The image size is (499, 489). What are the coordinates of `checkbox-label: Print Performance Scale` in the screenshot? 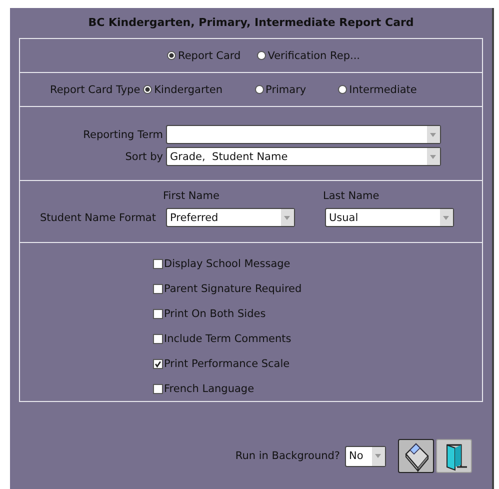 It's located at (227, 364).